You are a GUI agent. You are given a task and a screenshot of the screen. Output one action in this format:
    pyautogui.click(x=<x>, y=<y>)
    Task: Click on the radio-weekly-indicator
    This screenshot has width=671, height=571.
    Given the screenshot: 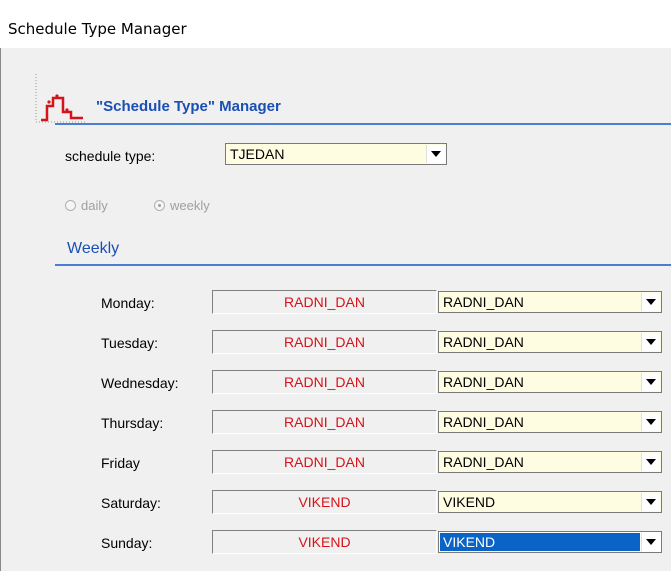 What is the action you would take?
    pyautogui.click(x=159, y=205)
    